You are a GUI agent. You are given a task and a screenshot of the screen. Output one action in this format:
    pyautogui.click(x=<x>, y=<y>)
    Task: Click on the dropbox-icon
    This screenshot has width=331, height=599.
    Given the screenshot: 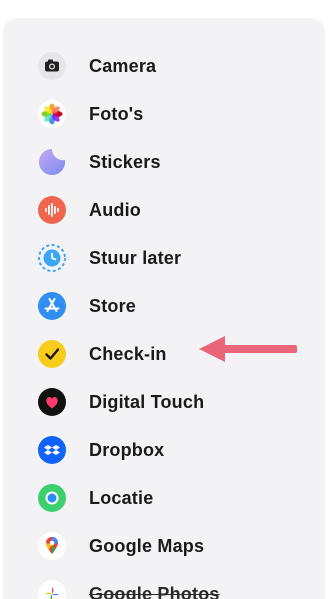 What is the action you would take?
    pyautogui.click(x=52, y=450)
    